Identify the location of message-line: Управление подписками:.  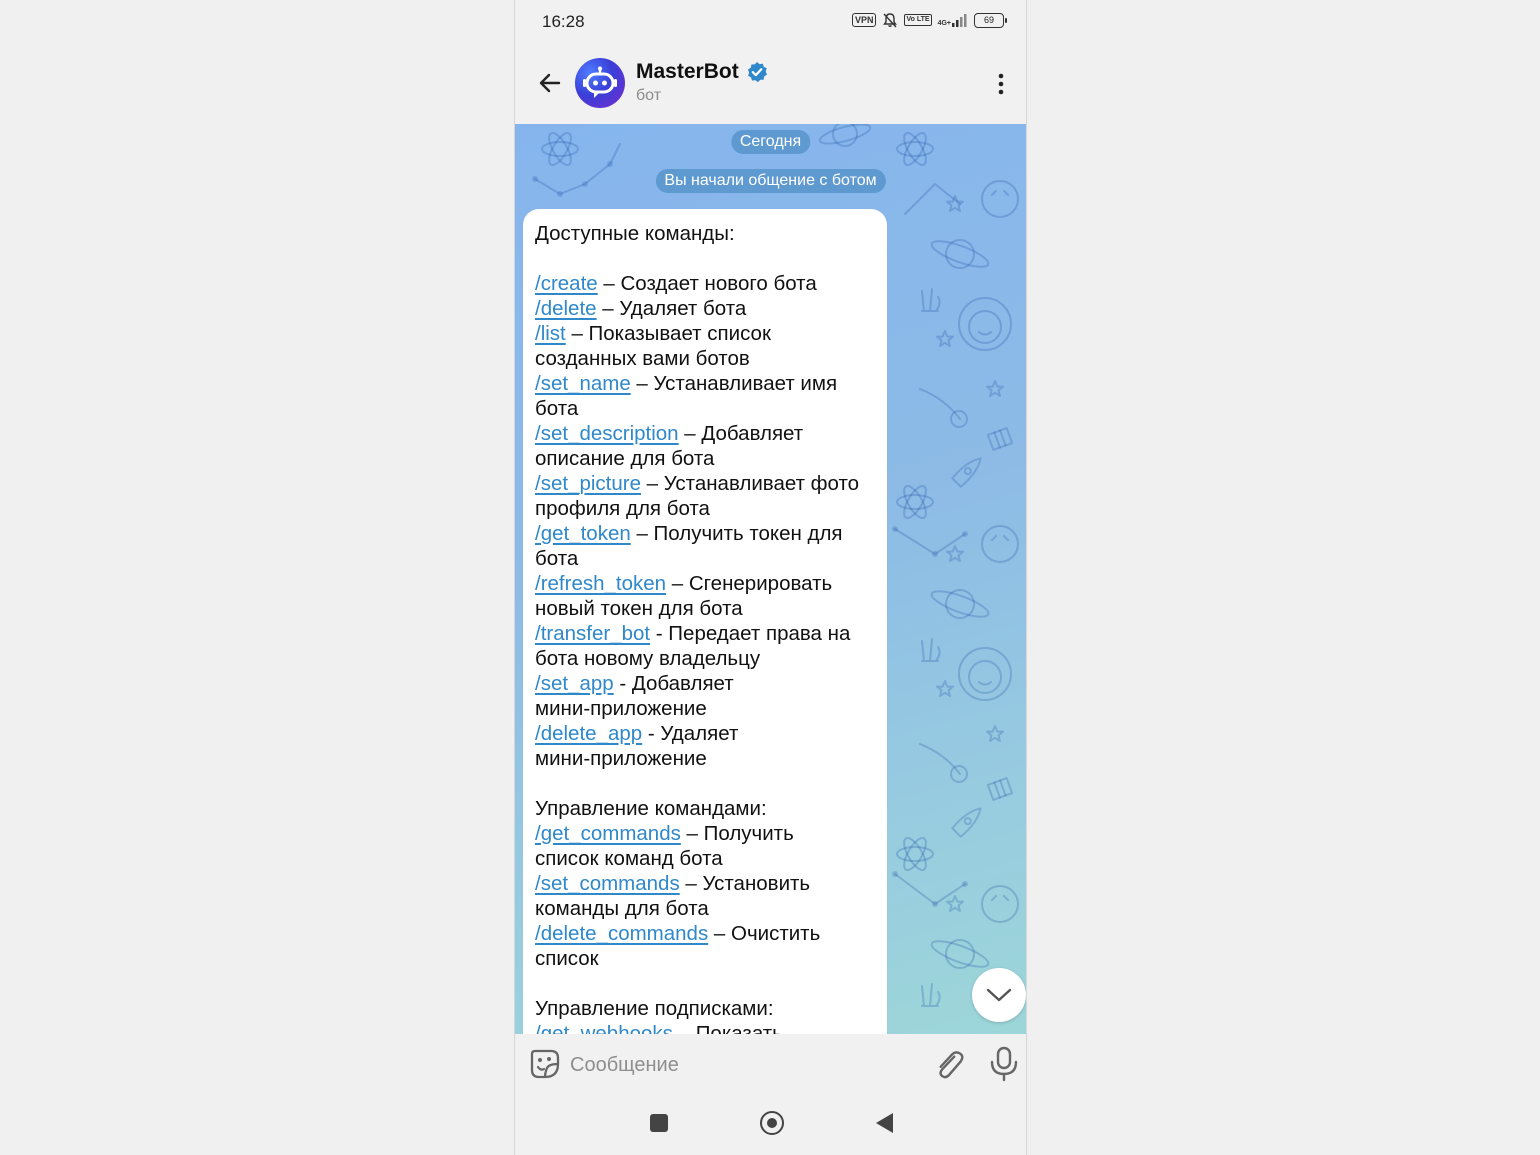
(707, 1008).